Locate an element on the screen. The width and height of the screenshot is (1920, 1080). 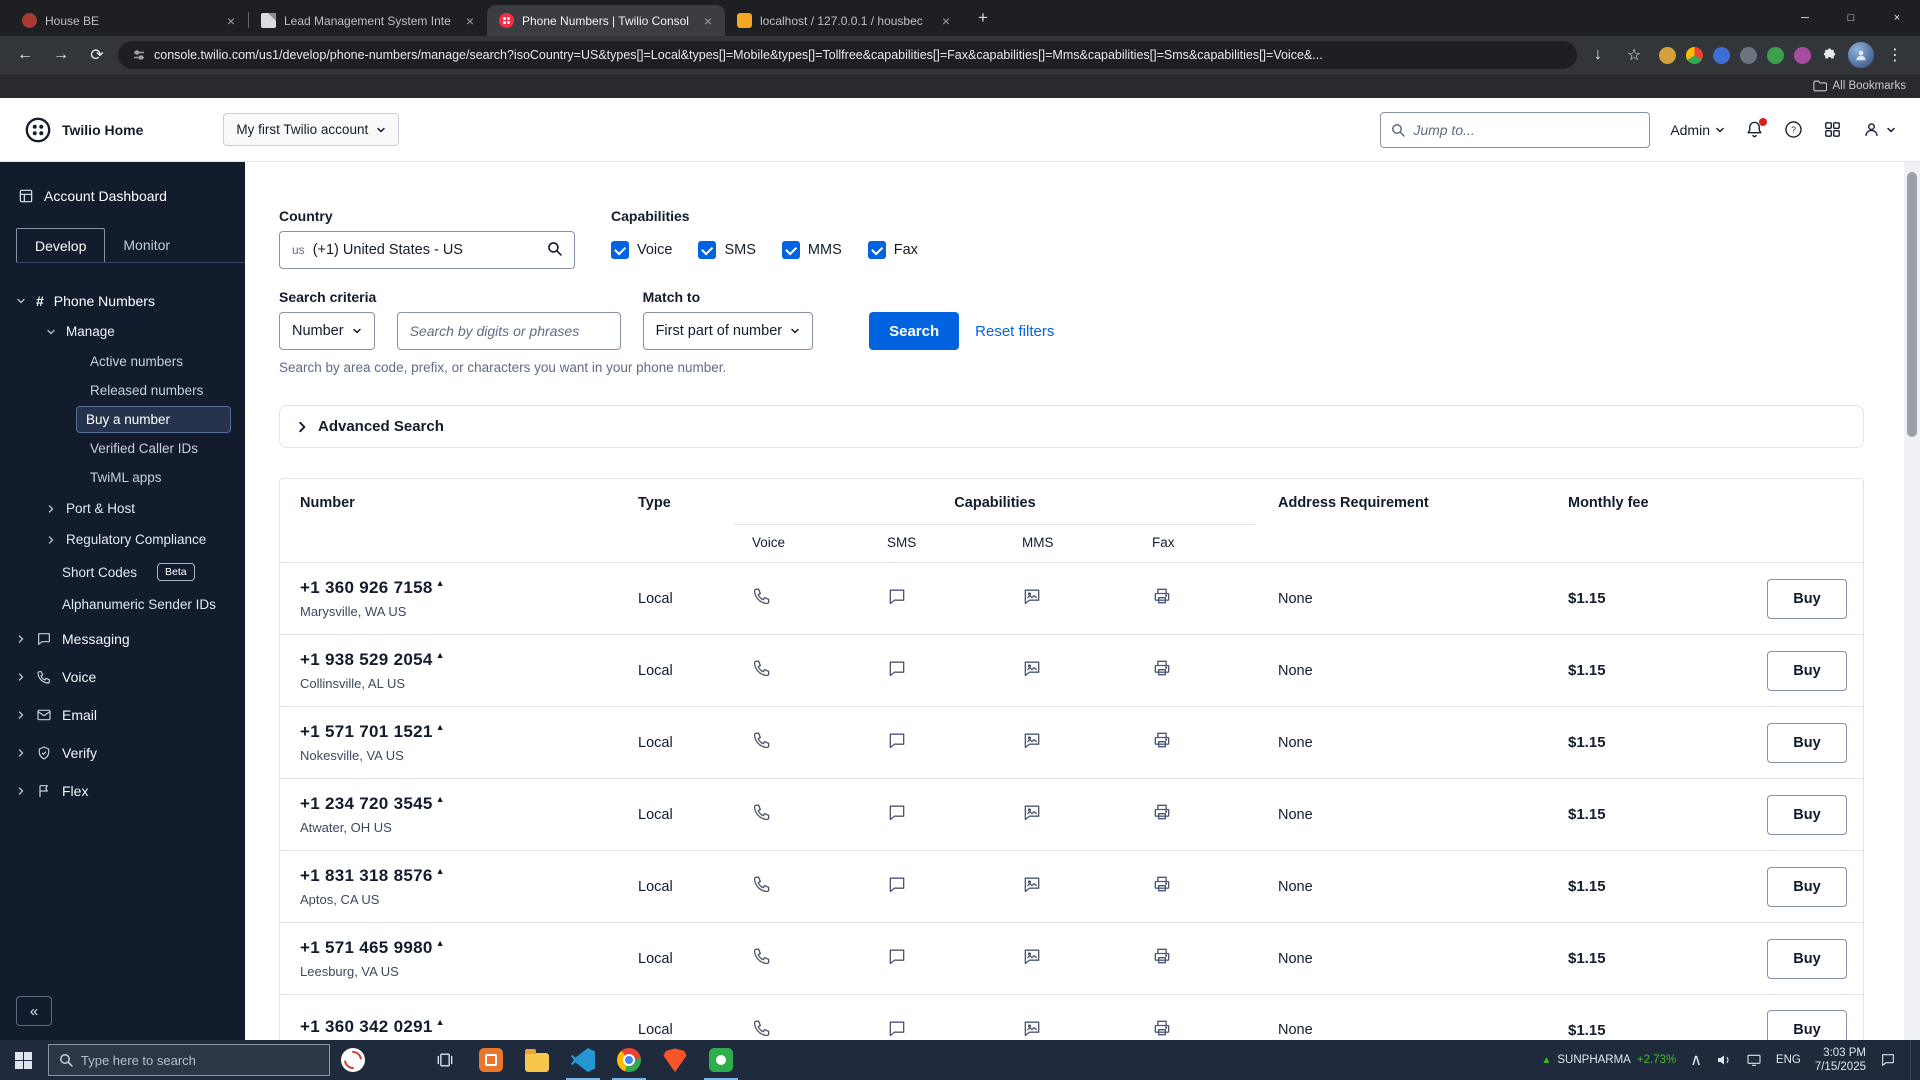
new-tab-button: + is located at coordinates (983, 18).